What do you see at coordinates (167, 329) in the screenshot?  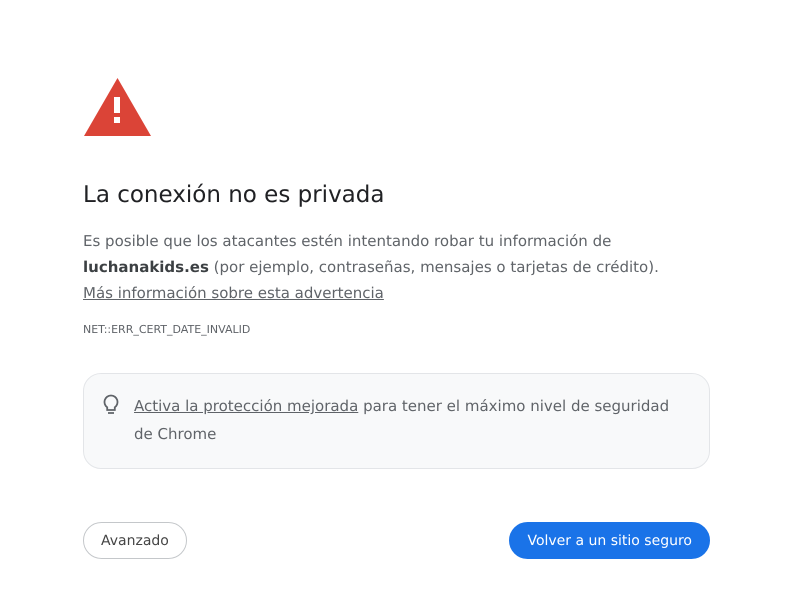 I see `error-code: NET::ERR_CERT_DATE_INVALID` at bounding box center [167, 329].